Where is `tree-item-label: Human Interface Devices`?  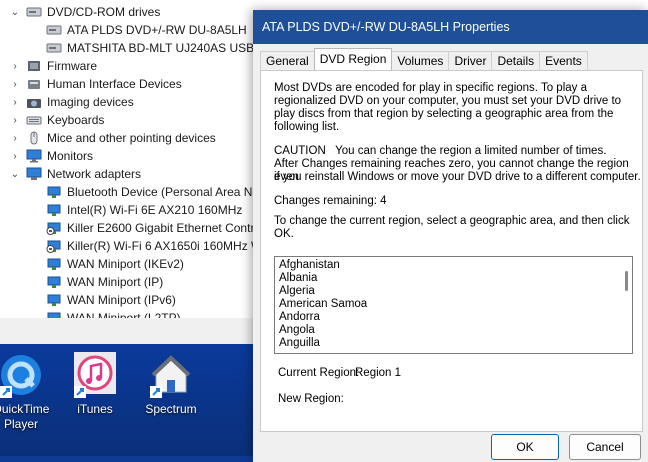
tree-item-label: Human Interface Devices is located at coordinates (114, 84).